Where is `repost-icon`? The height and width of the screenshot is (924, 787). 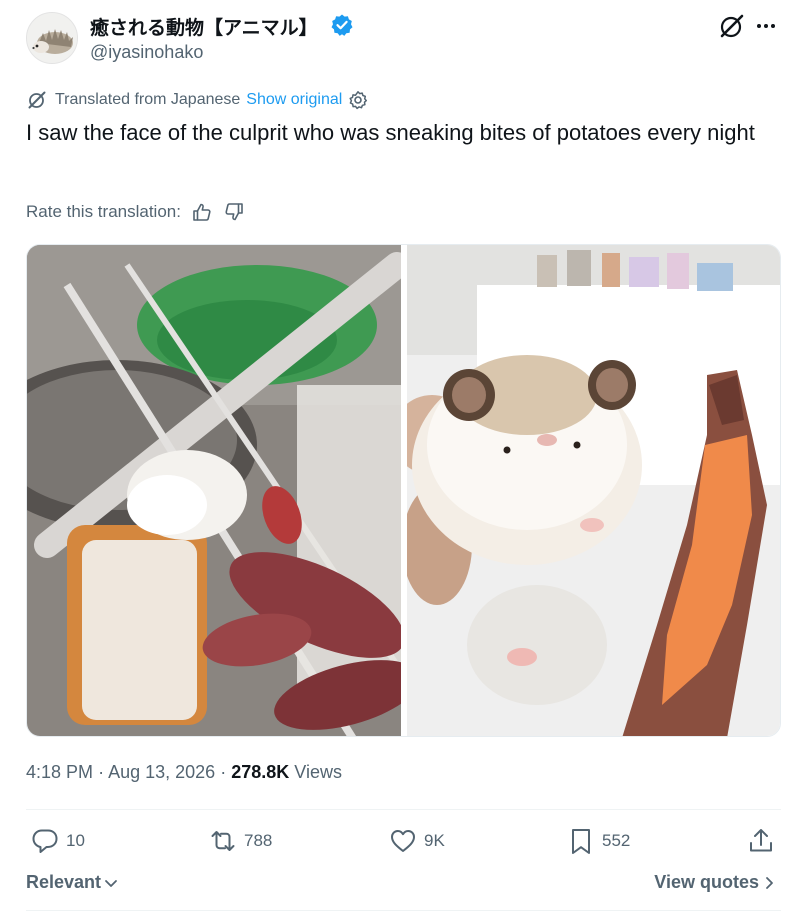 repost-icon is located at coordinates (223, 841).